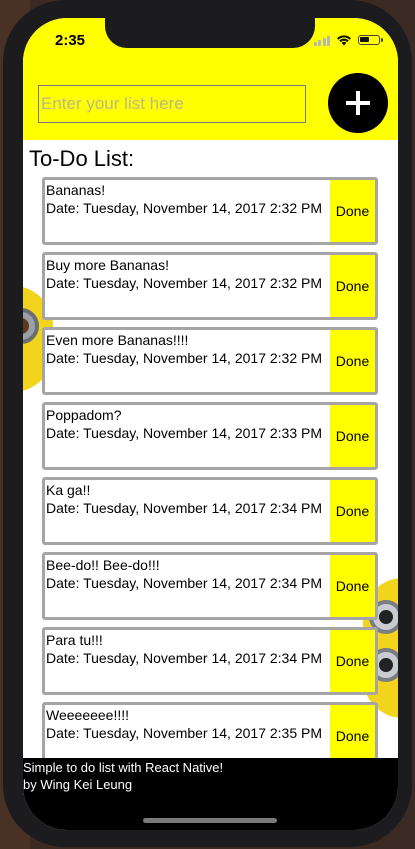 This screenshot has width=415, height=849. I want to click on list-input, so click(172, 104).